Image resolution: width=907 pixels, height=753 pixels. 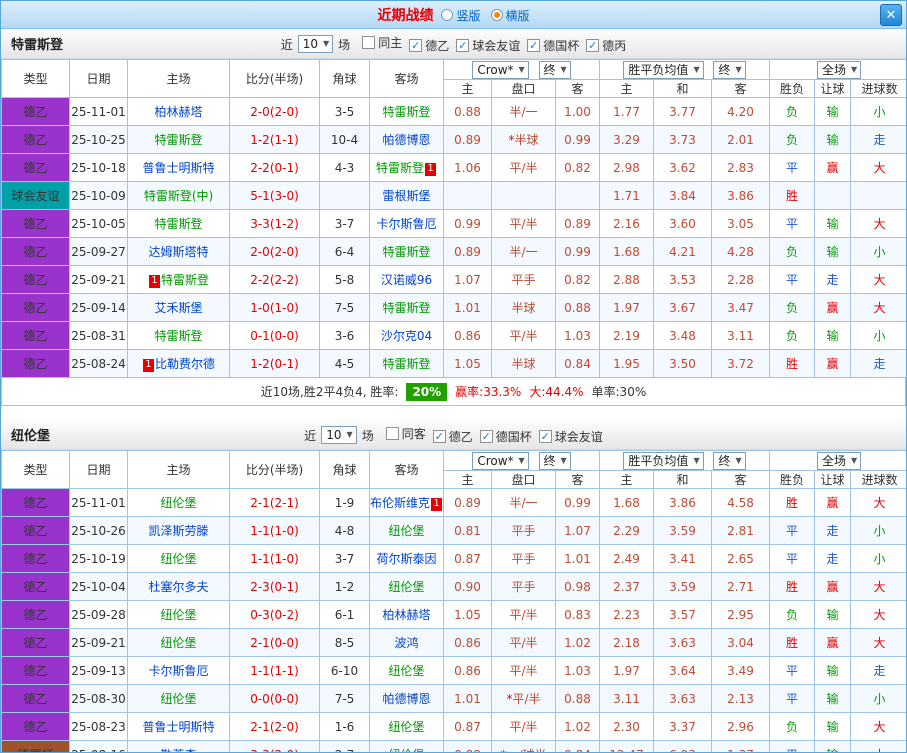 I want to click on score-cell: 2-2(2-2), so click(x=274, y=279).